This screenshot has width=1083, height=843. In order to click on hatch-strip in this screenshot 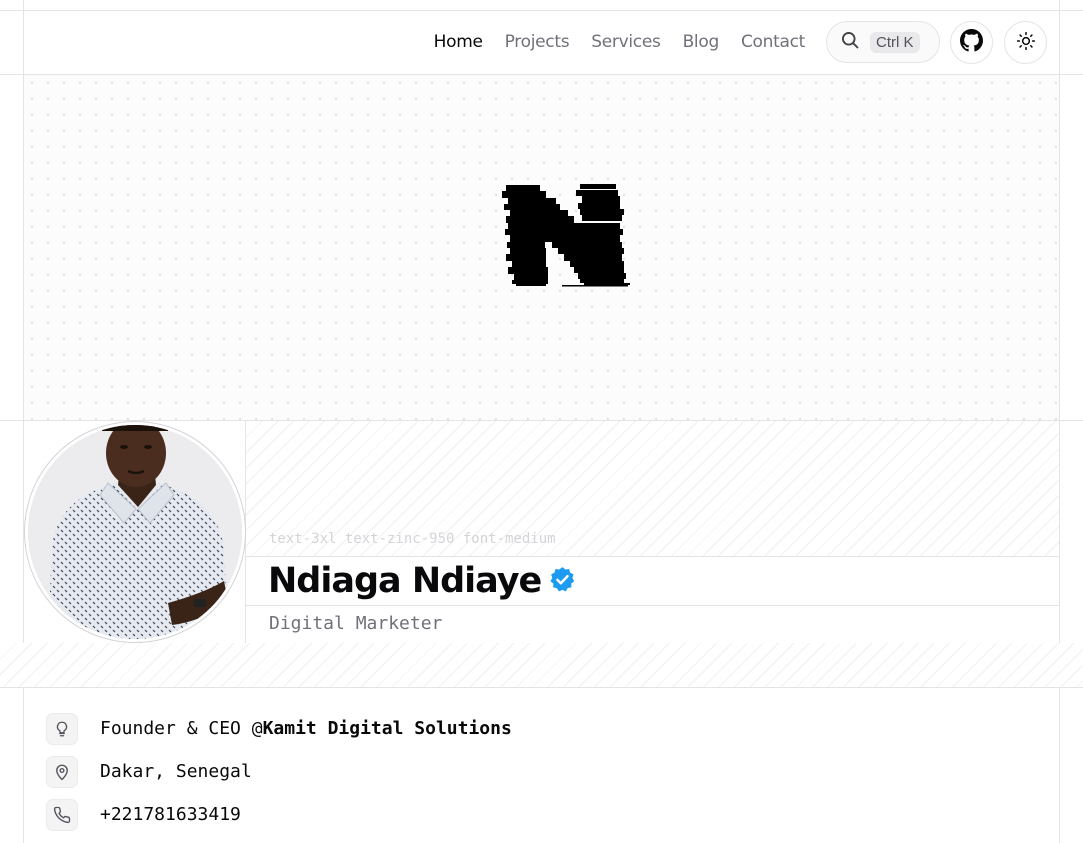, I will do `click(541, 665)`.